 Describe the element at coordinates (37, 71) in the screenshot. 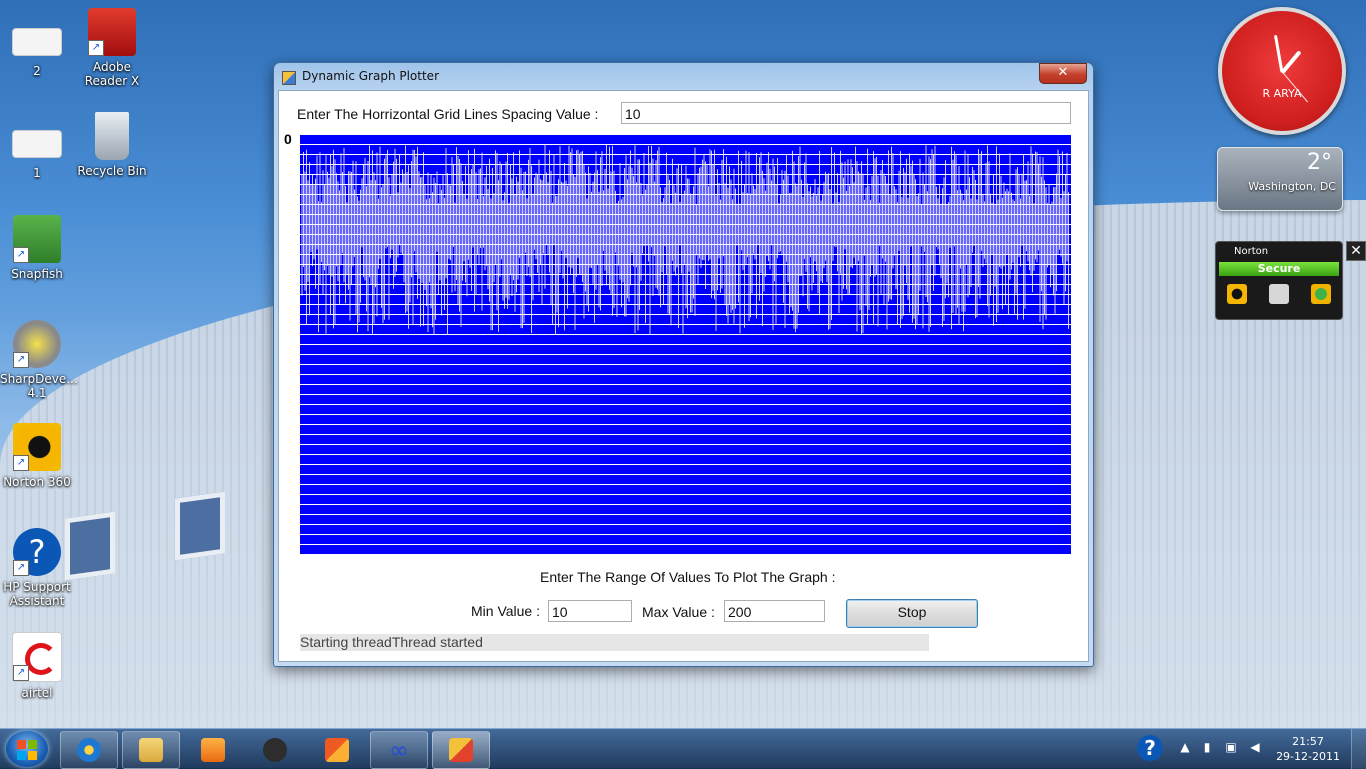

I see `desktop-icon-label: 2` at that location.